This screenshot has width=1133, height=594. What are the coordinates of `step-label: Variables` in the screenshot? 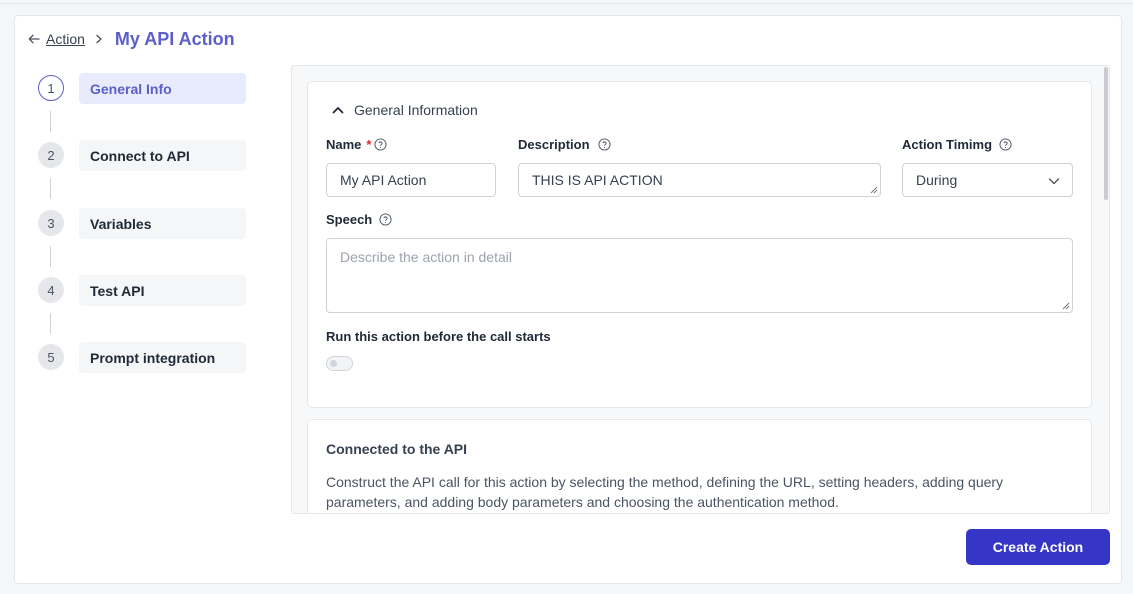 It's located at (162, 223).